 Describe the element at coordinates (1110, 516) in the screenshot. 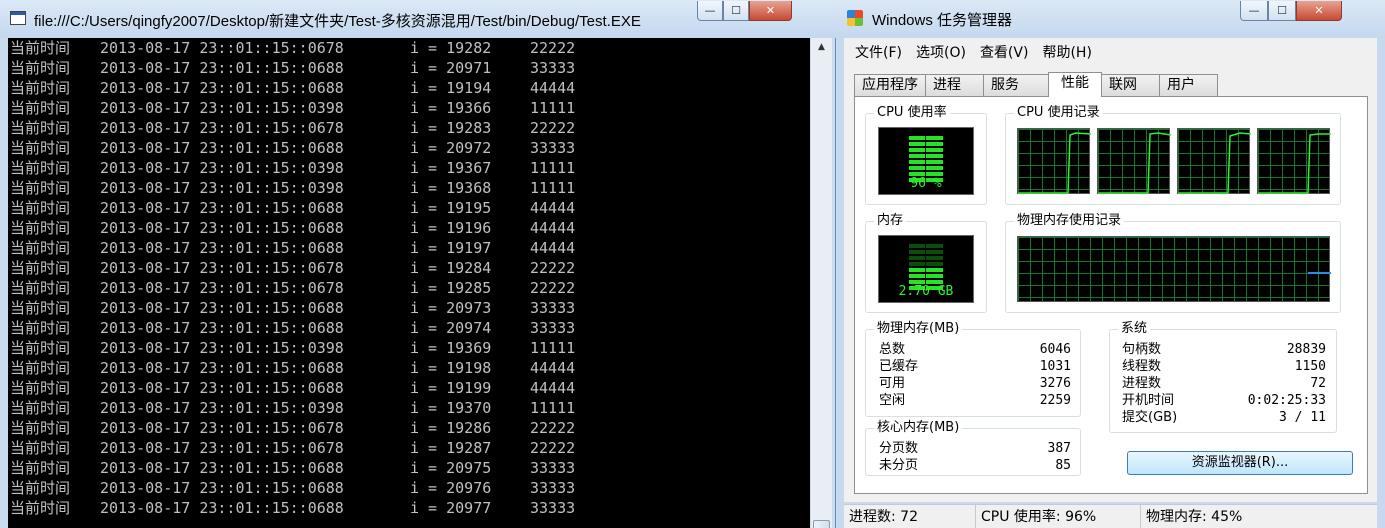

I see `status-bar: 进程数: 72 CPU 使用率: 96% 物理内存: 45%` at that location.